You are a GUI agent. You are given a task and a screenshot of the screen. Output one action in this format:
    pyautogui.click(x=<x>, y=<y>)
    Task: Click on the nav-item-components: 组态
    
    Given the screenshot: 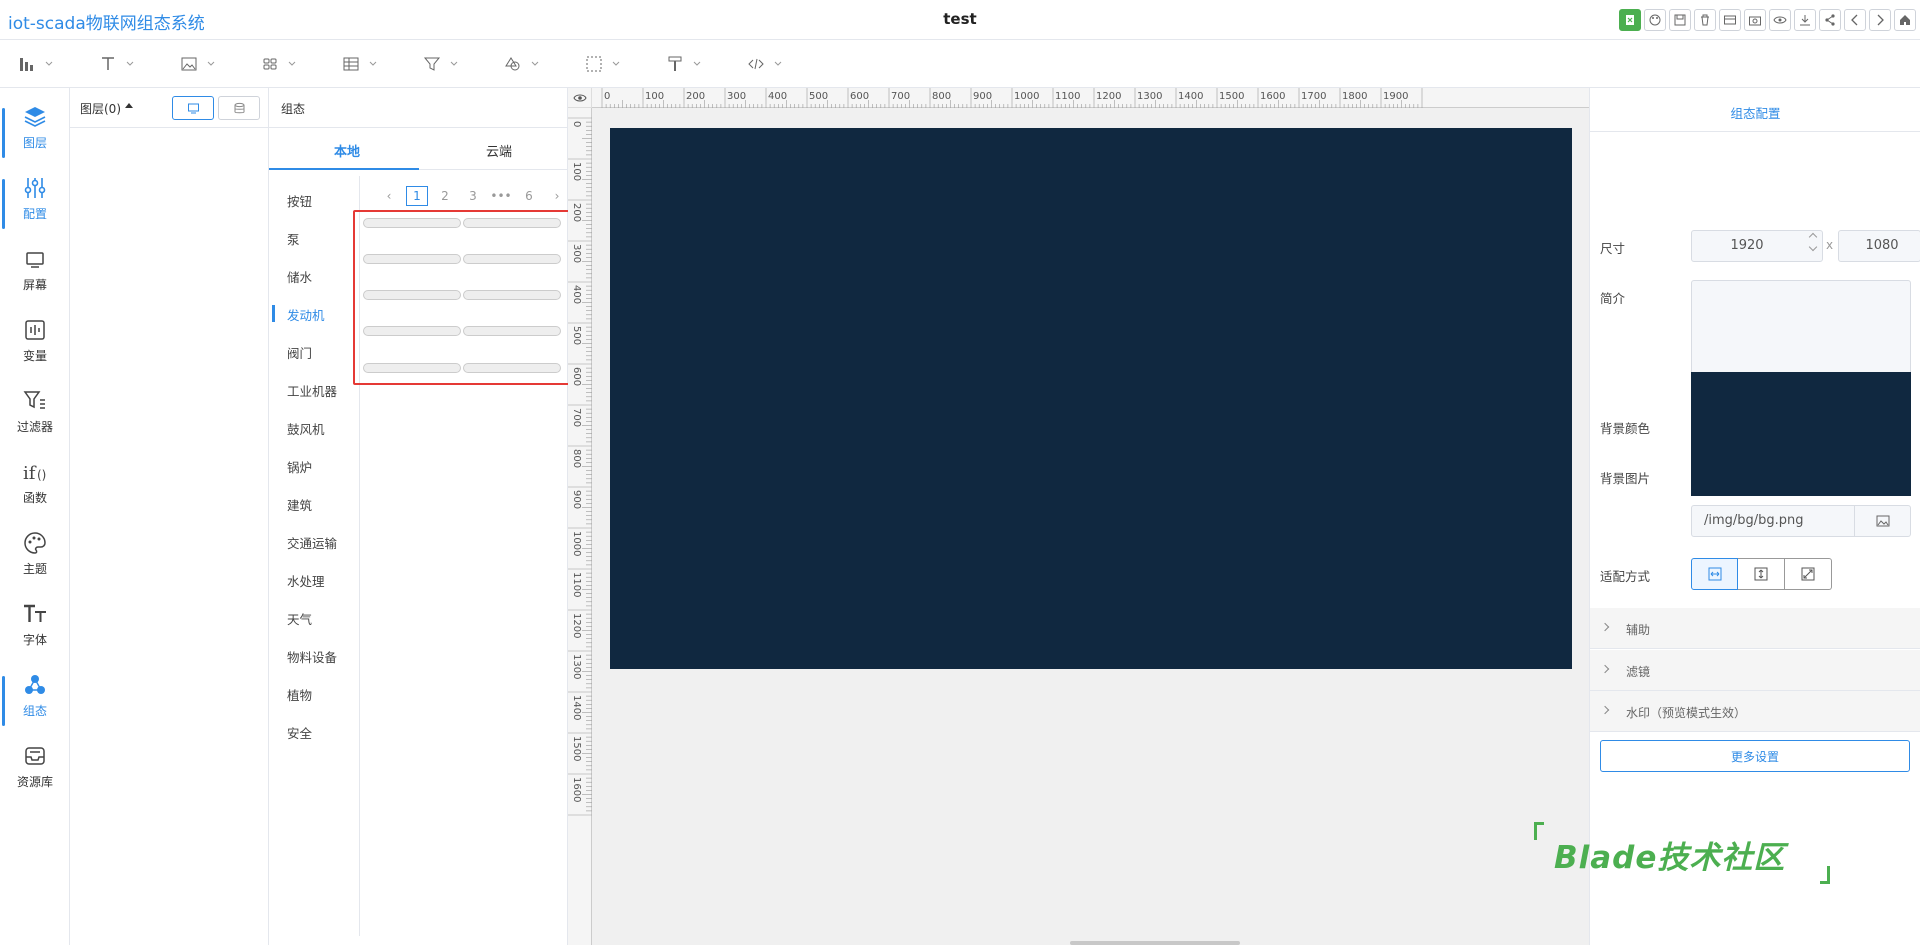 What is the action you would take?
    pyautogui.click(x=35, y=695)
    